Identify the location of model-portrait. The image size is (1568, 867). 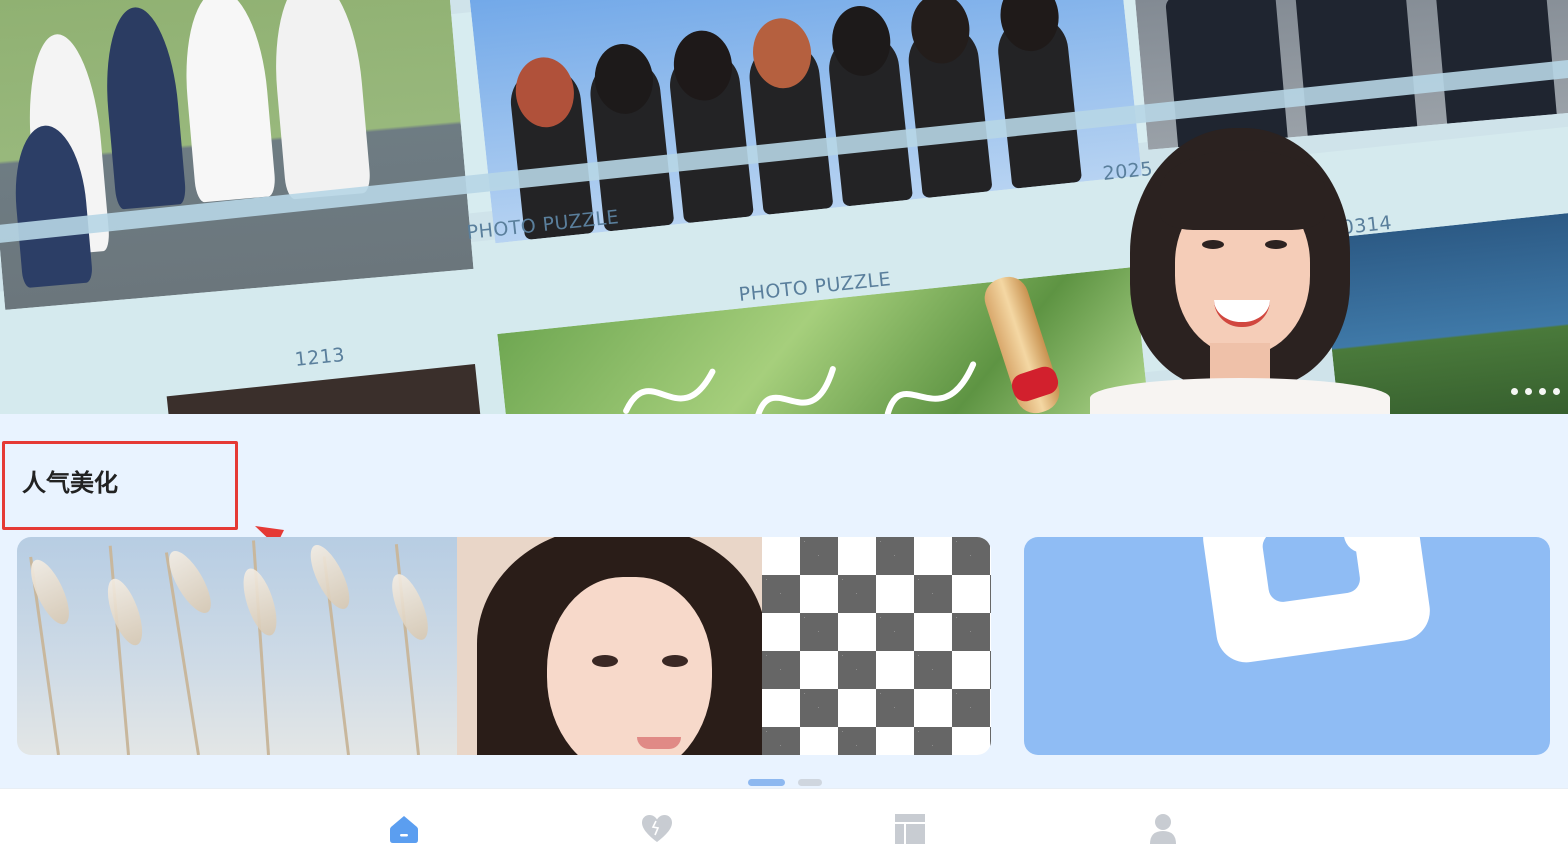
(617, 646).